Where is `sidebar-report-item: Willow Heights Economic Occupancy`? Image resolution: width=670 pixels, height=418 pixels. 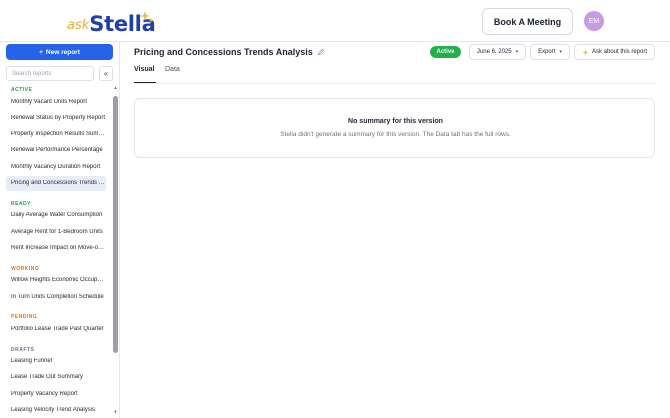
sidebar-report-item: Willow Heights Economic Occupancy is located at coordinates (56, 280).